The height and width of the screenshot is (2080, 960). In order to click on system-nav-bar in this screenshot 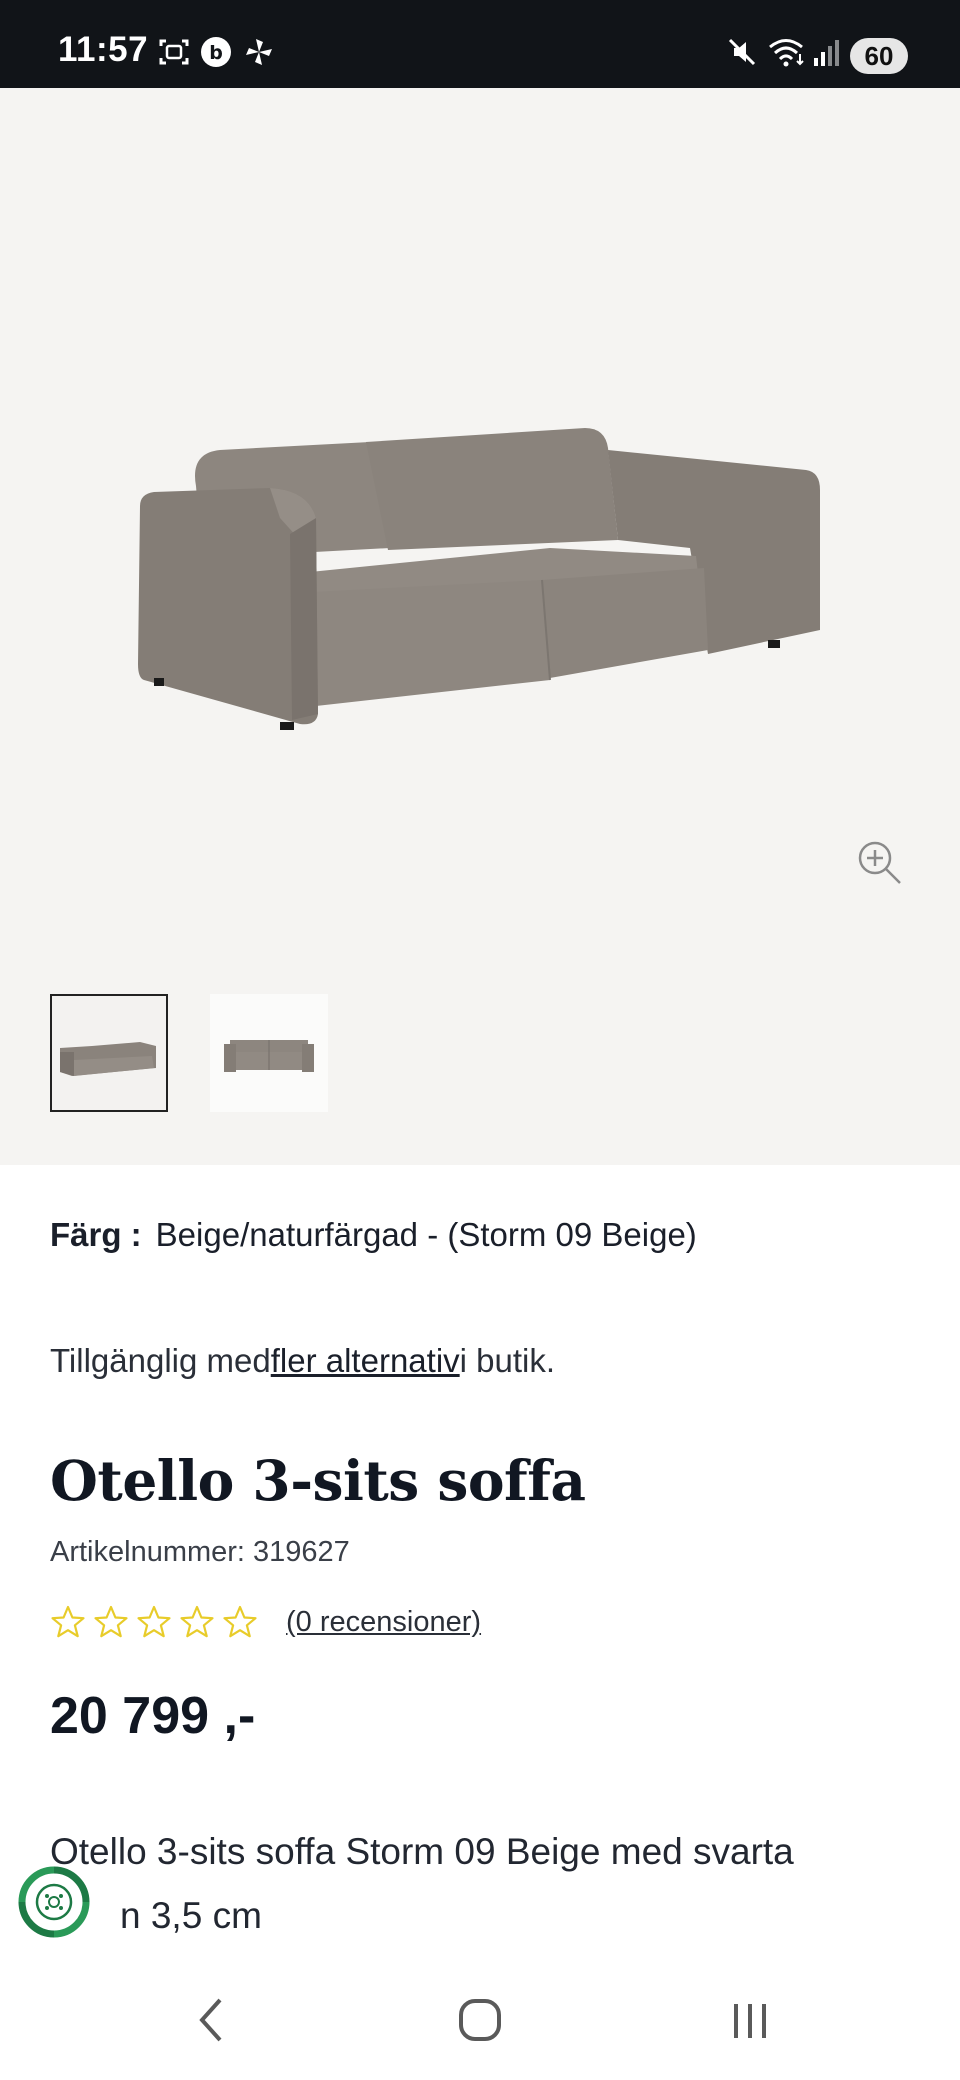, I will do `click(480, 2020)`.